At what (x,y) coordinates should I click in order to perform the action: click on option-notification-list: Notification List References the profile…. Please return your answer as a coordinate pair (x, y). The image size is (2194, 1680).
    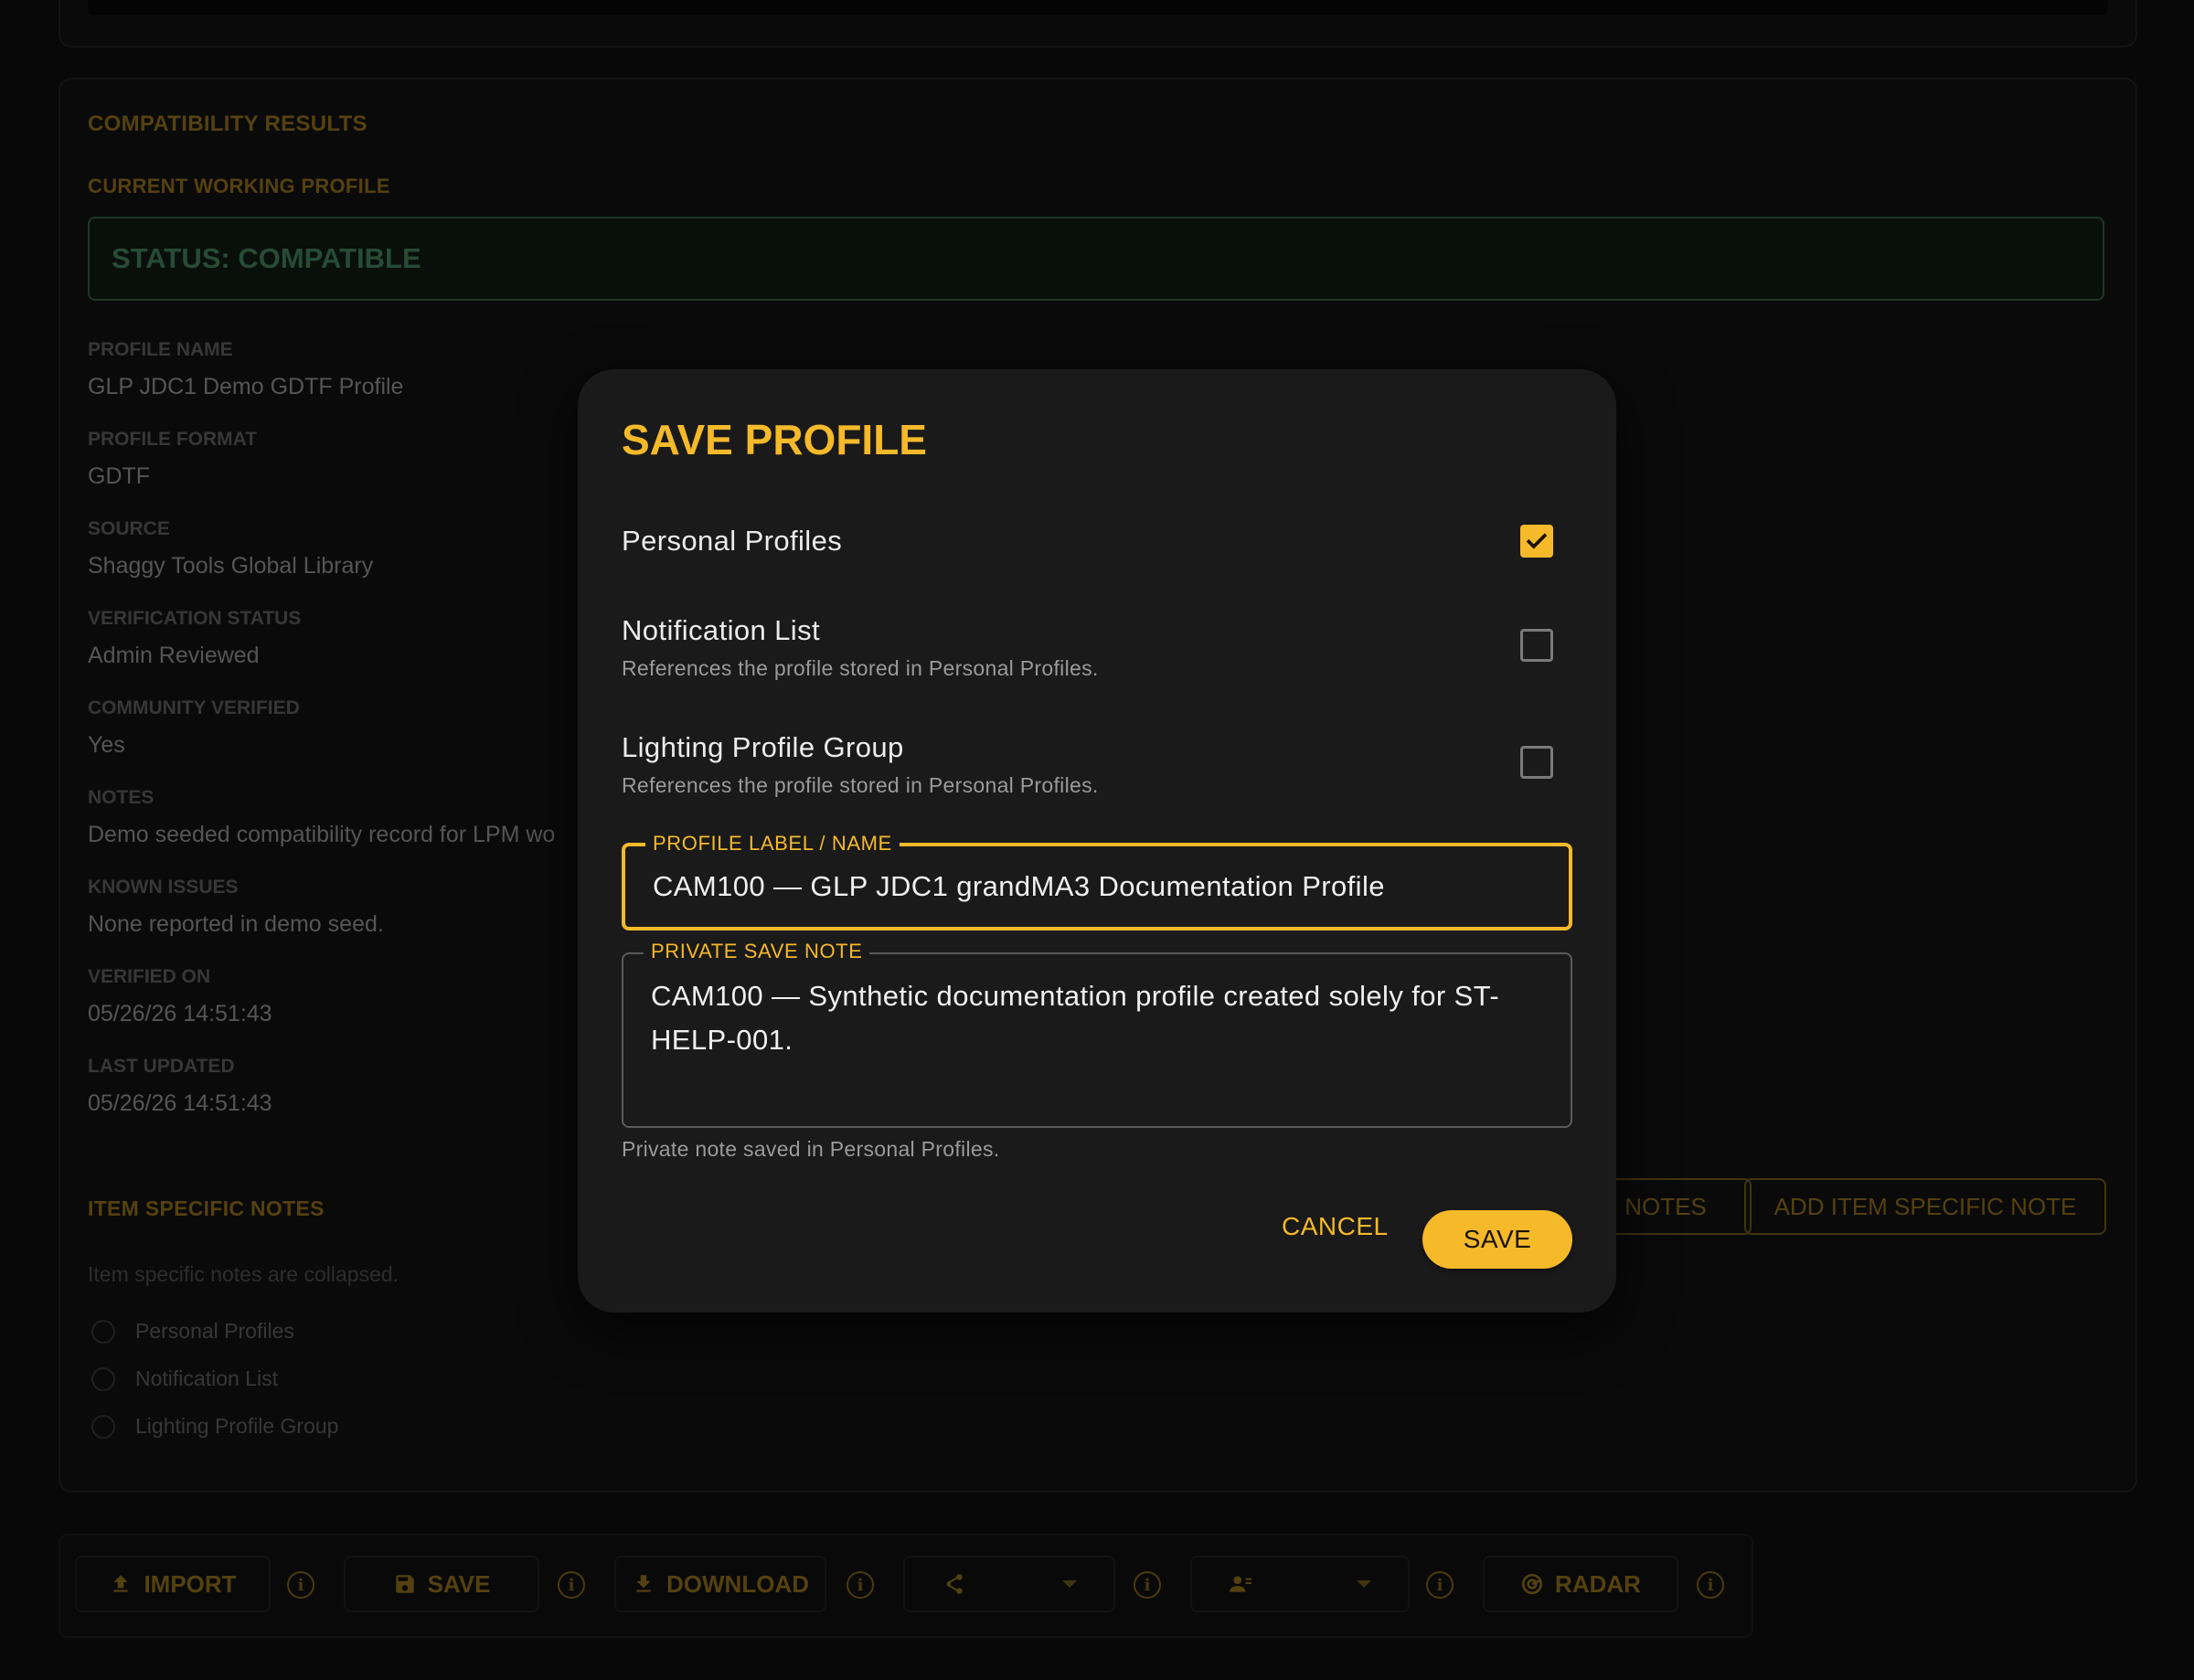
    Looking at the image, I should click on (1079, 647).